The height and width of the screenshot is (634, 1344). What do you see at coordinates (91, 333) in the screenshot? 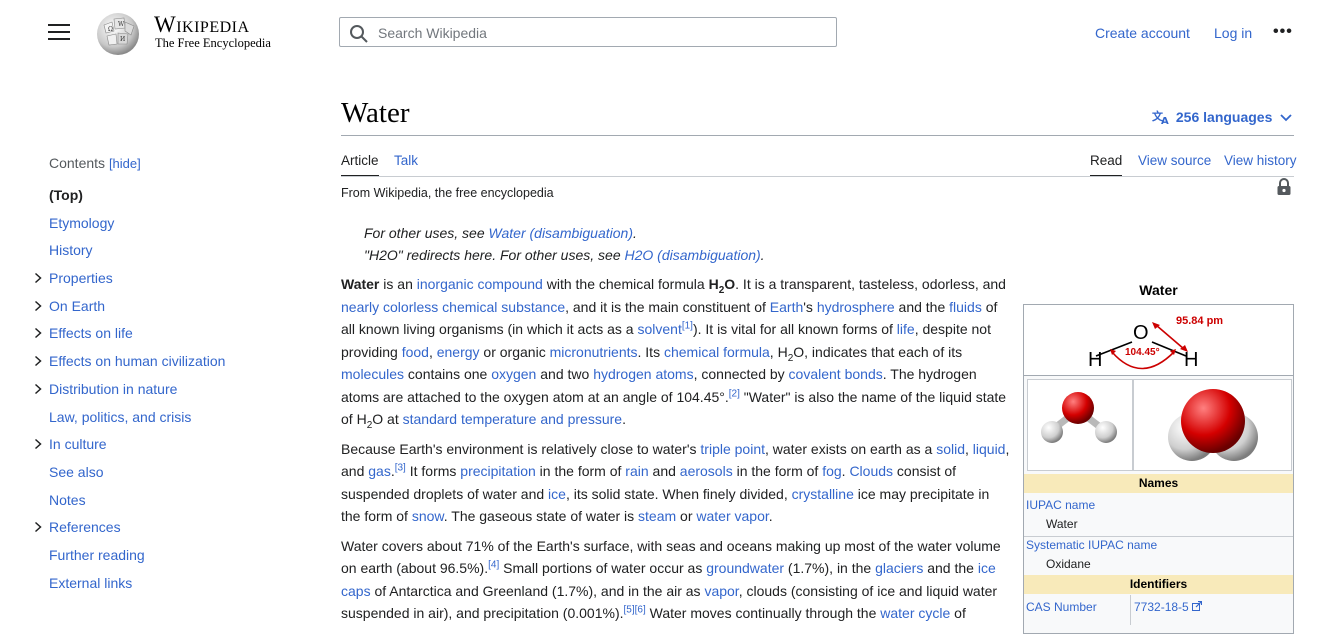
I see `toc-item-label: Effects on life` at bounding box center [91, 333].